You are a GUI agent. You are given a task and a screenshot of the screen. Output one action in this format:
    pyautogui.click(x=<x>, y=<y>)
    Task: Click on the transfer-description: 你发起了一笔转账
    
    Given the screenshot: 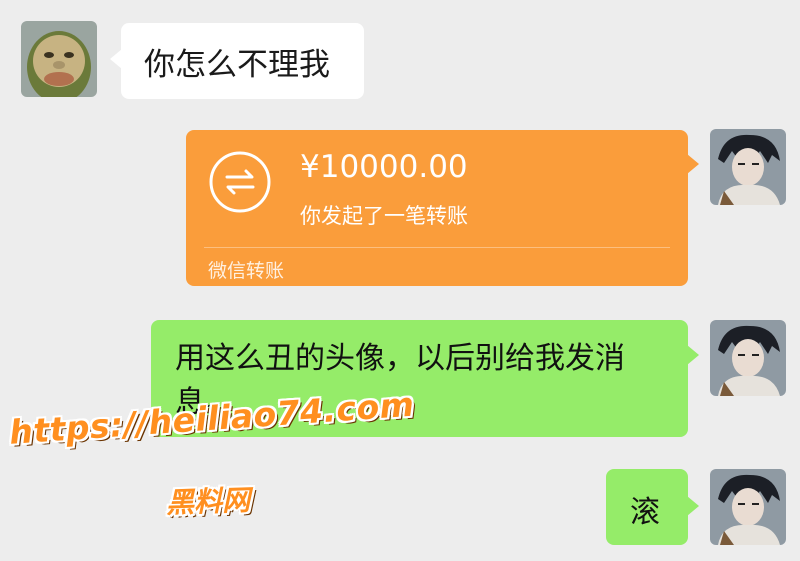 What is the action you would take?
    pyautogui.click(x=384, y=216)
    